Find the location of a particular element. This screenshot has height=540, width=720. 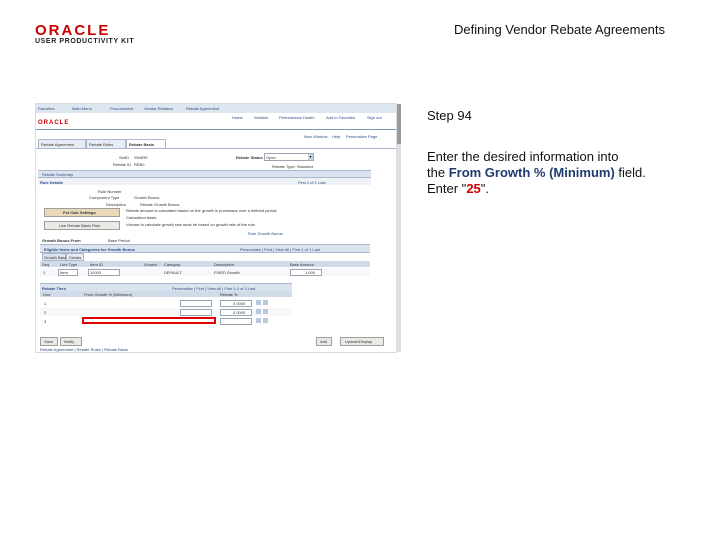

from-growth-minimum-input is located at coordinates (149, 320).